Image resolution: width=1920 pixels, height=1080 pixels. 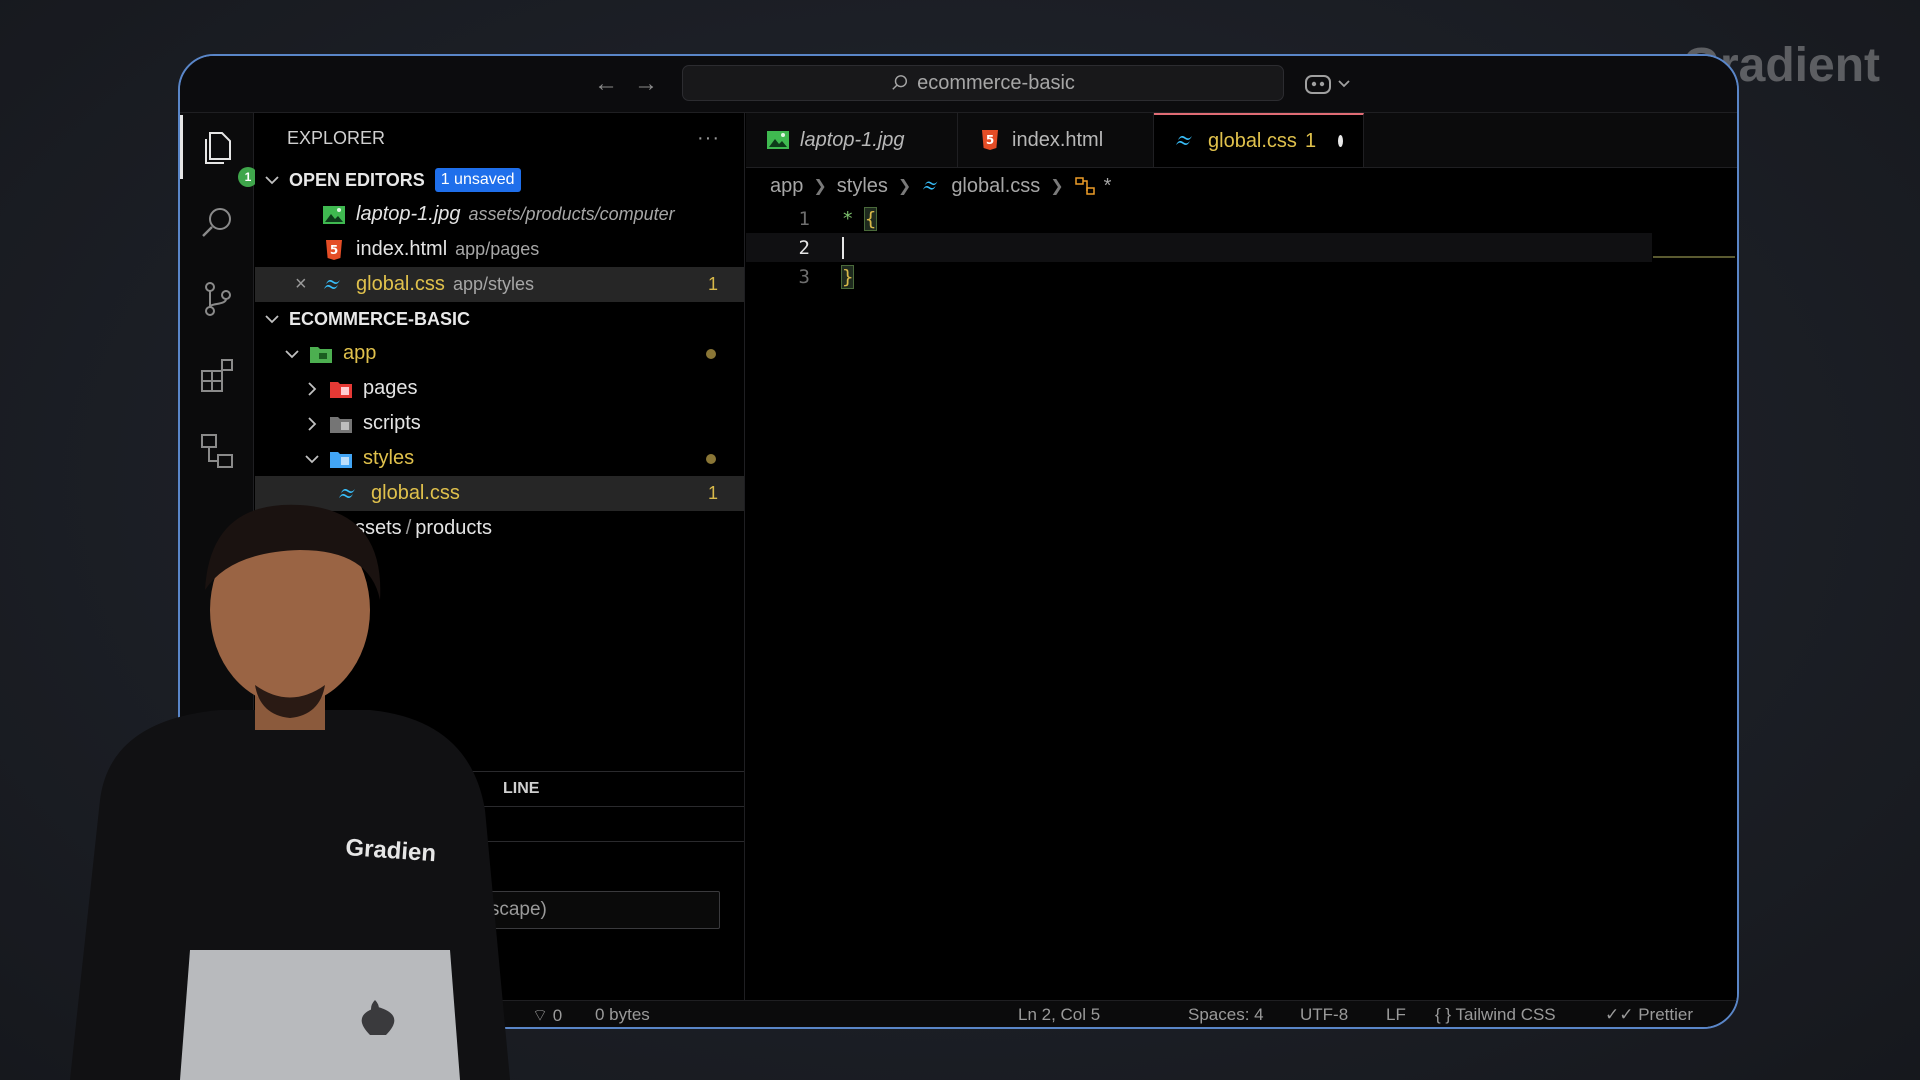 What do you see at coordinates (499, 388) in the screenshot?
I see `tree-folder-pages: pages` at bounding box center [499, 388].